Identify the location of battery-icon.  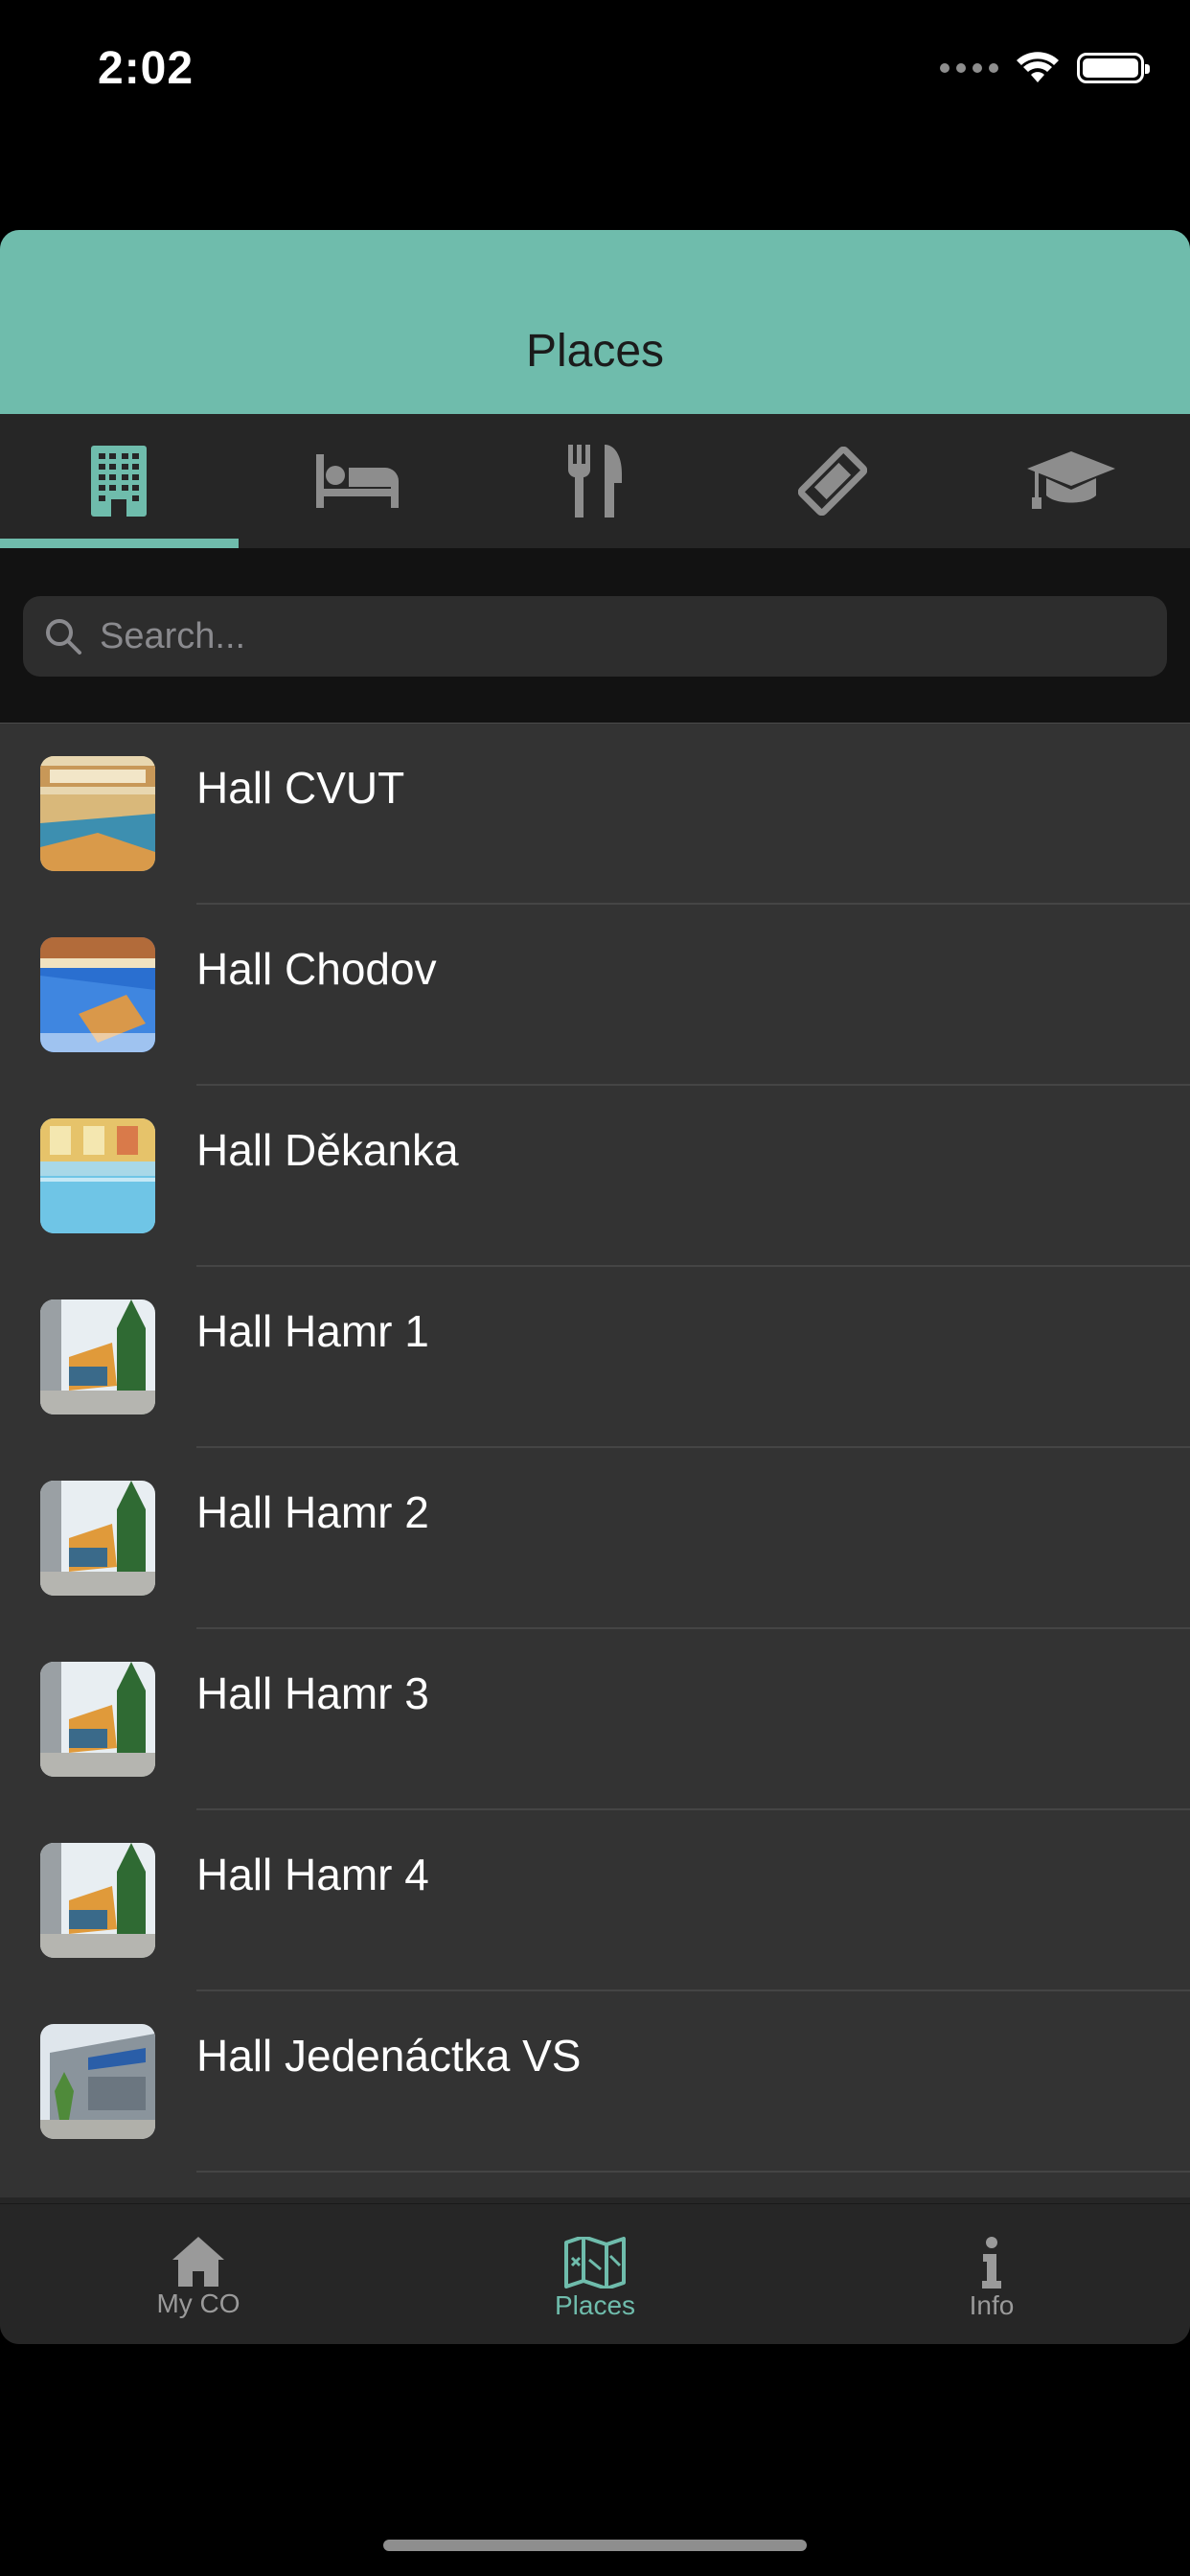
(1113, 68).